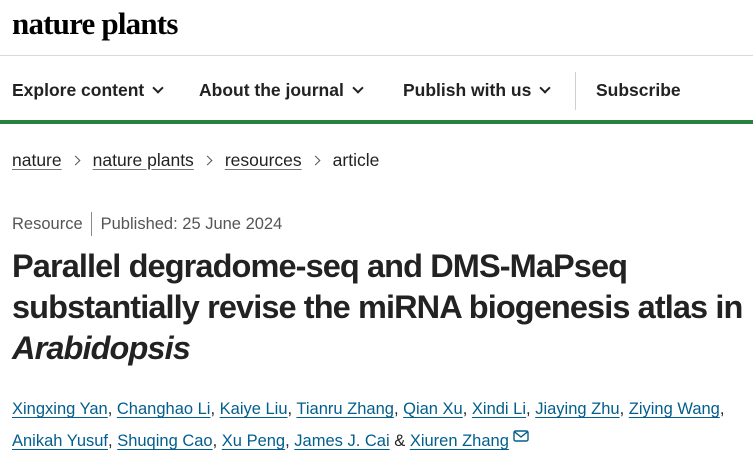 The height and width of the screenshot is (458, 753). Describe the element at coordinates (499, 409) in the screenshot. I see `author-link: Xindi Li` at that location.